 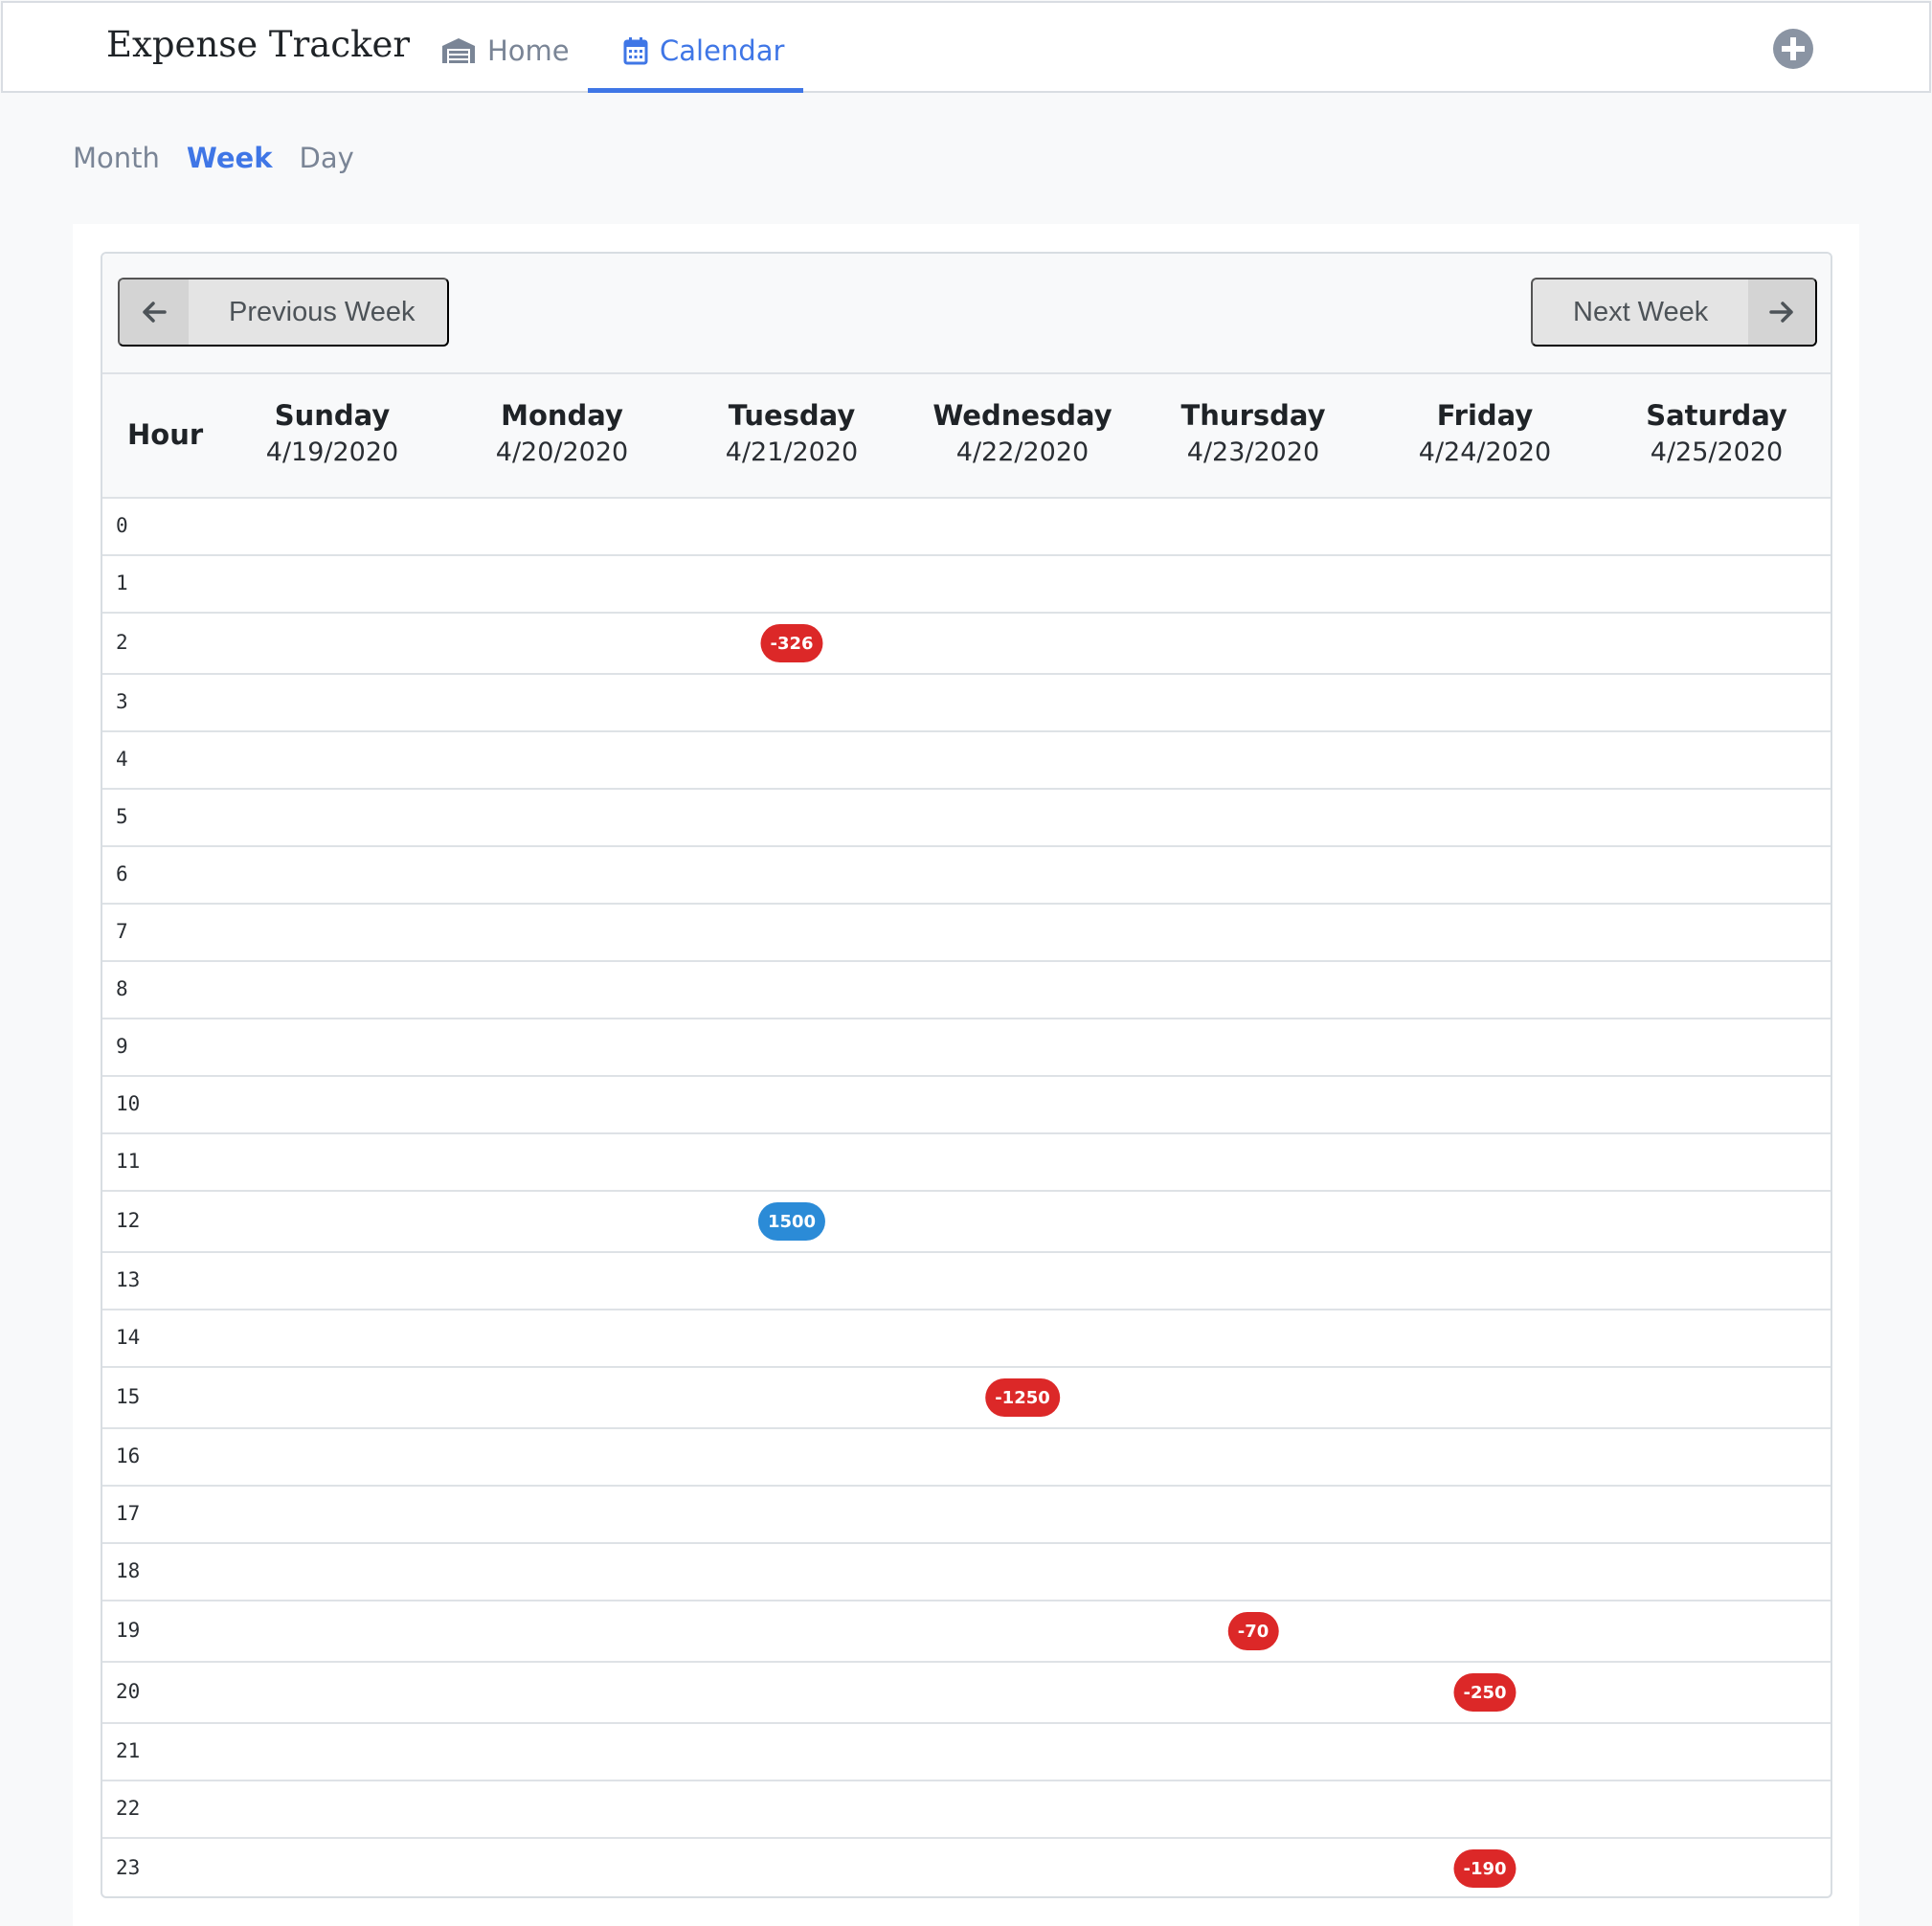 What do you see at coordinates (966, 818) in the screenshot?
I see `hour-row: 5` at bounding box center [966, 818].